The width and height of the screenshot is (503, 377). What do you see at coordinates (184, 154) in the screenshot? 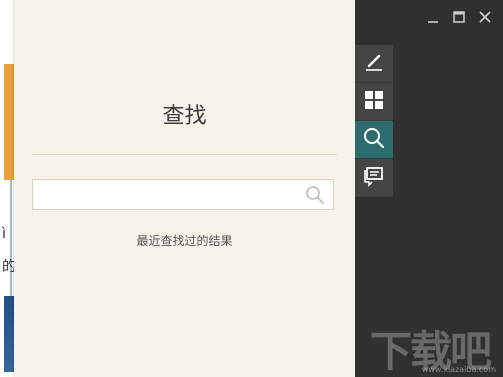
I see `panel-divider` at bounding box center [184, 154].